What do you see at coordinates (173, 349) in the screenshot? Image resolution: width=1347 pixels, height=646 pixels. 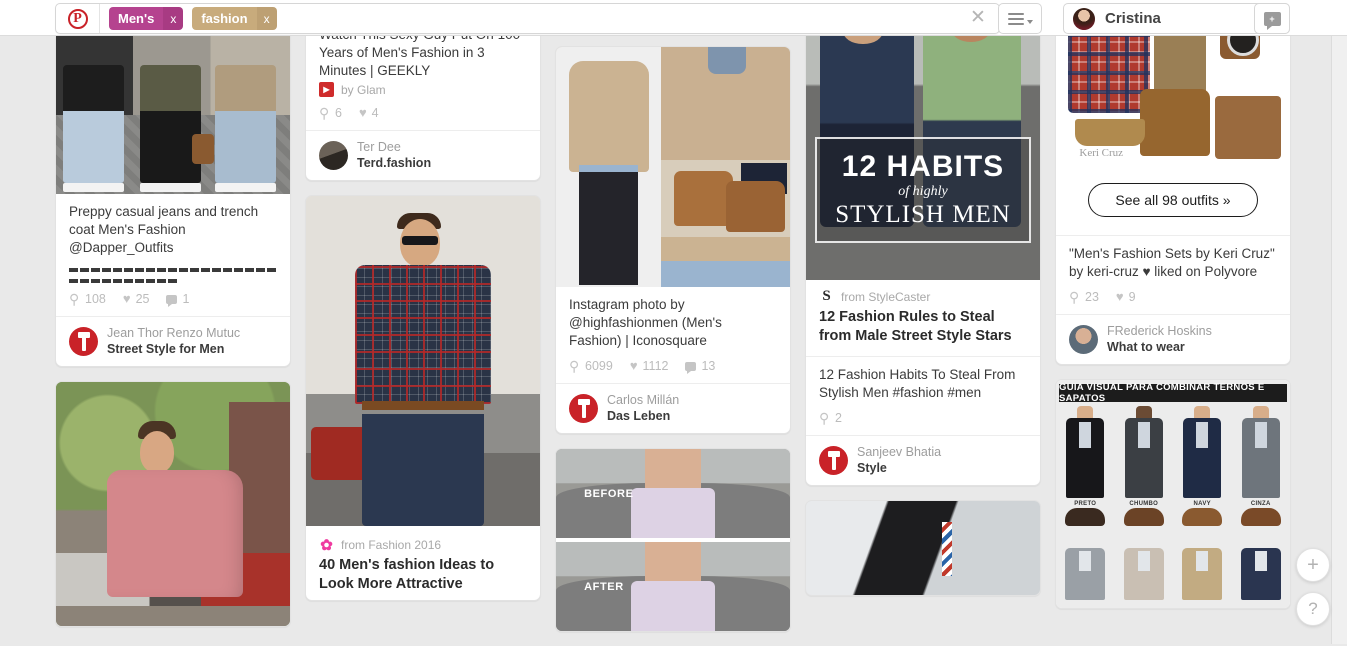 I see `pinner-board: Street Style for Men` at bounding box center [173, 349].